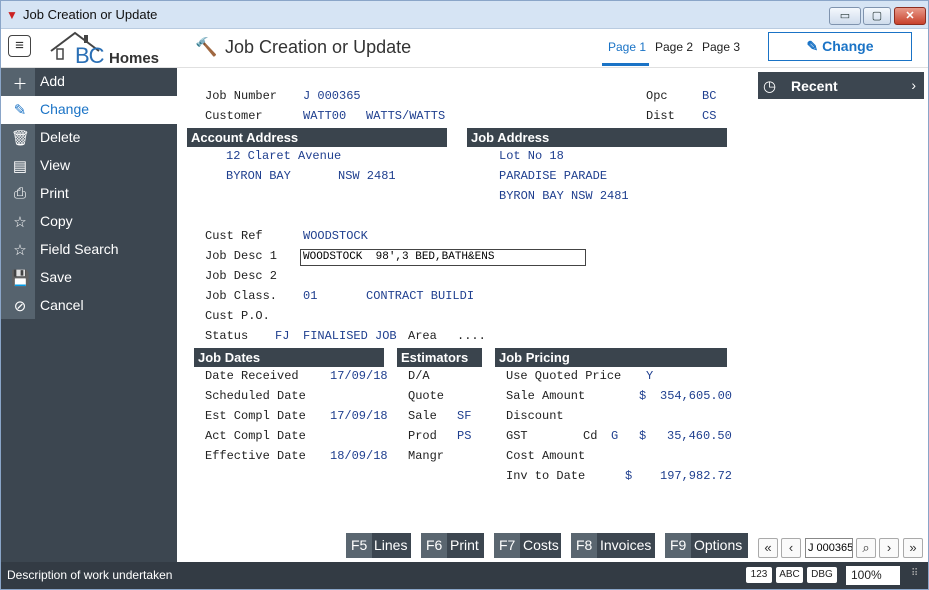 This screenshot has width=929, height=590. I want to click on job-class-code: 01, so click(310, 296).